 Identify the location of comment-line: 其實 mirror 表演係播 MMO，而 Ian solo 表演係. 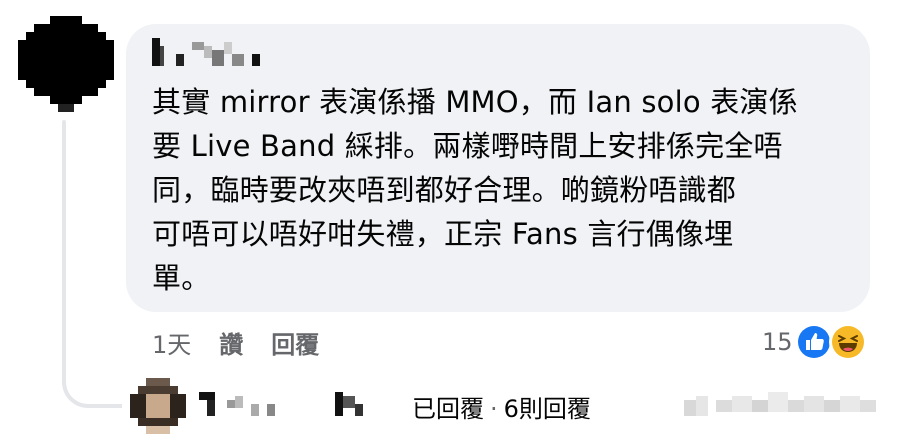
(475, 102).